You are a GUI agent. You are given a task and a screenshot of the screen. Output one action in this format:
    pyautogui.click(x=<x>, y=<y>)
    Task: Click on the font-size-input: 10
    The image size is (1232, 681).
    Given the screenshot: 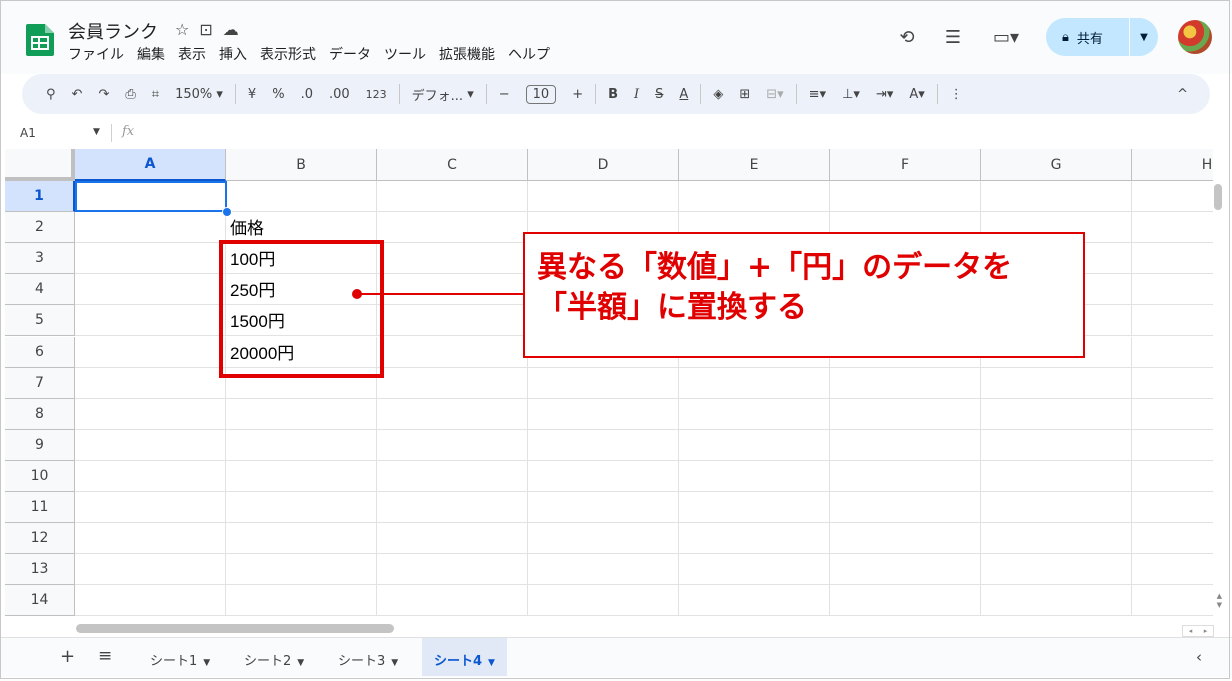 What is the action you would take?
    pyautogui.click(x=541, y=94)
    